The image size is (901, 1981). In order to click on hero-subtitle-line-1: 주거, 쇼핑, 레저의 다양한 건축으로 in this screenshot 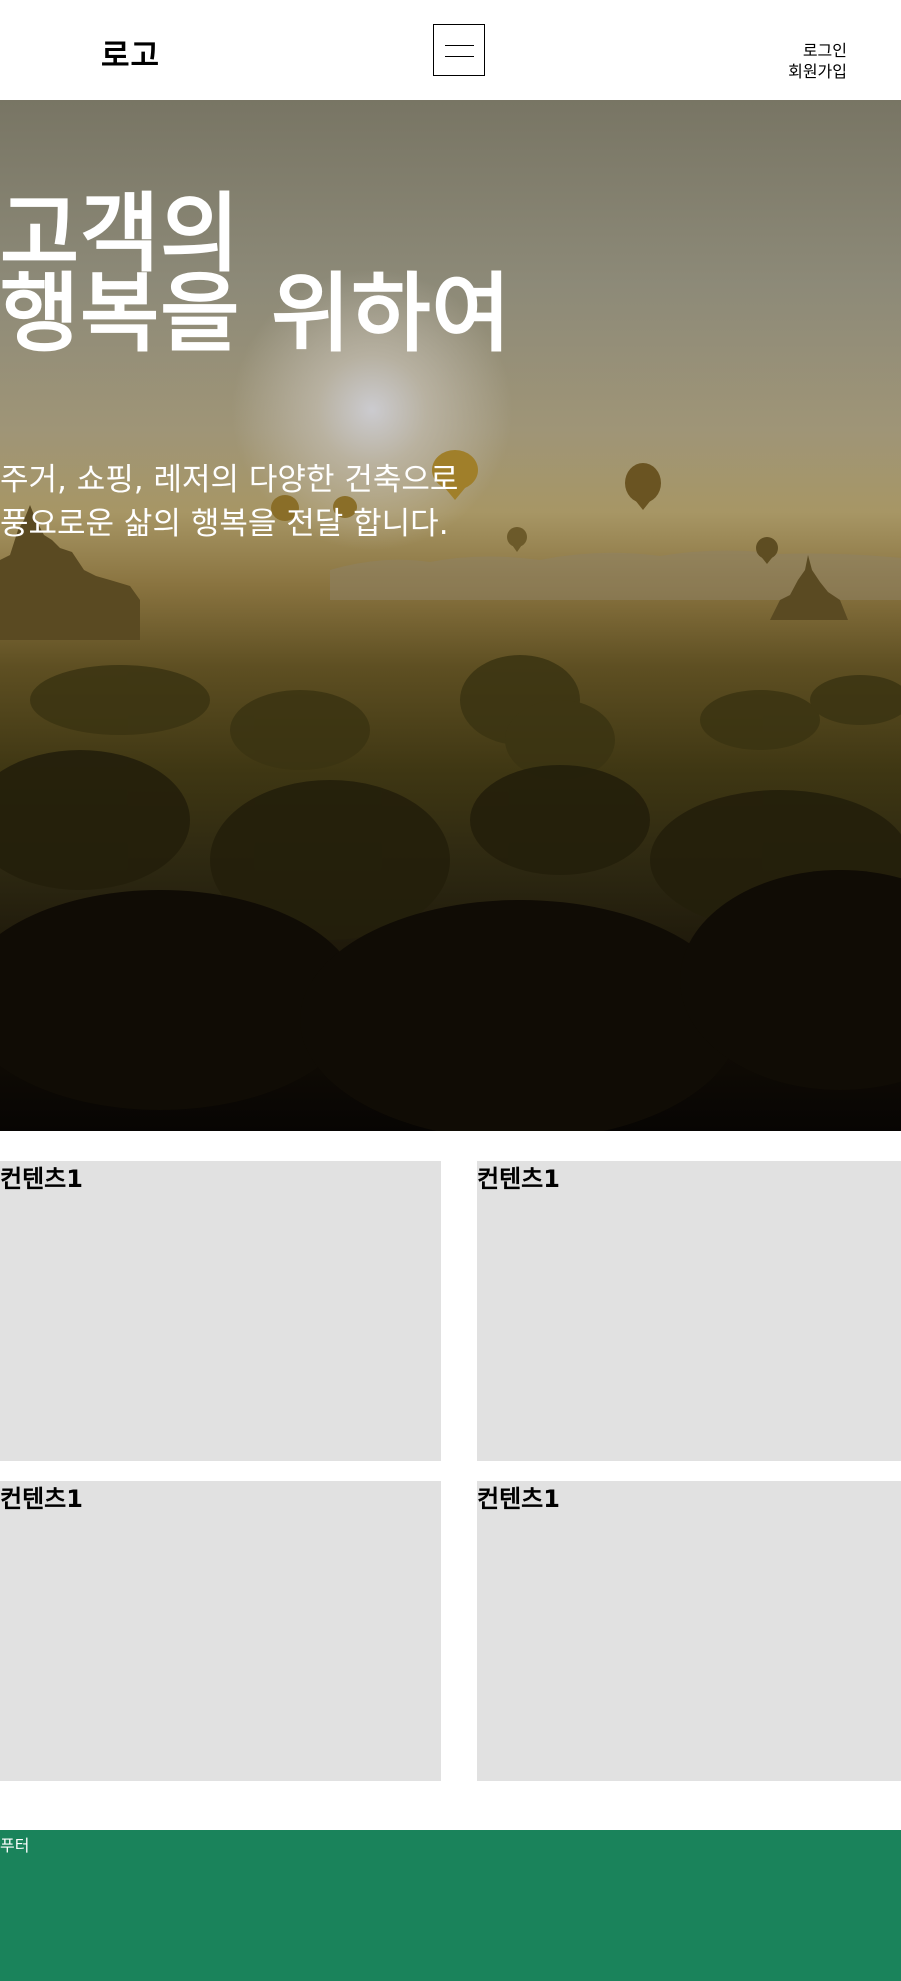, I will do `click(229, 480)`.